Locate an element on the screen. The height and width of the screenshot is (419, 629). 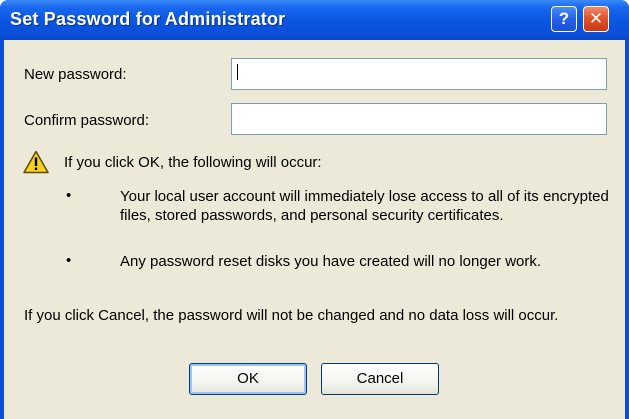
text-caret is located at coordinates (237, 72).